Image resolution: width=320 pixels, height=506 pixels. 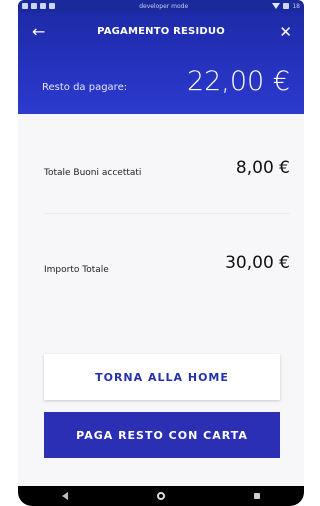 I want to click on battery-icon, so click(x=286, y=6).